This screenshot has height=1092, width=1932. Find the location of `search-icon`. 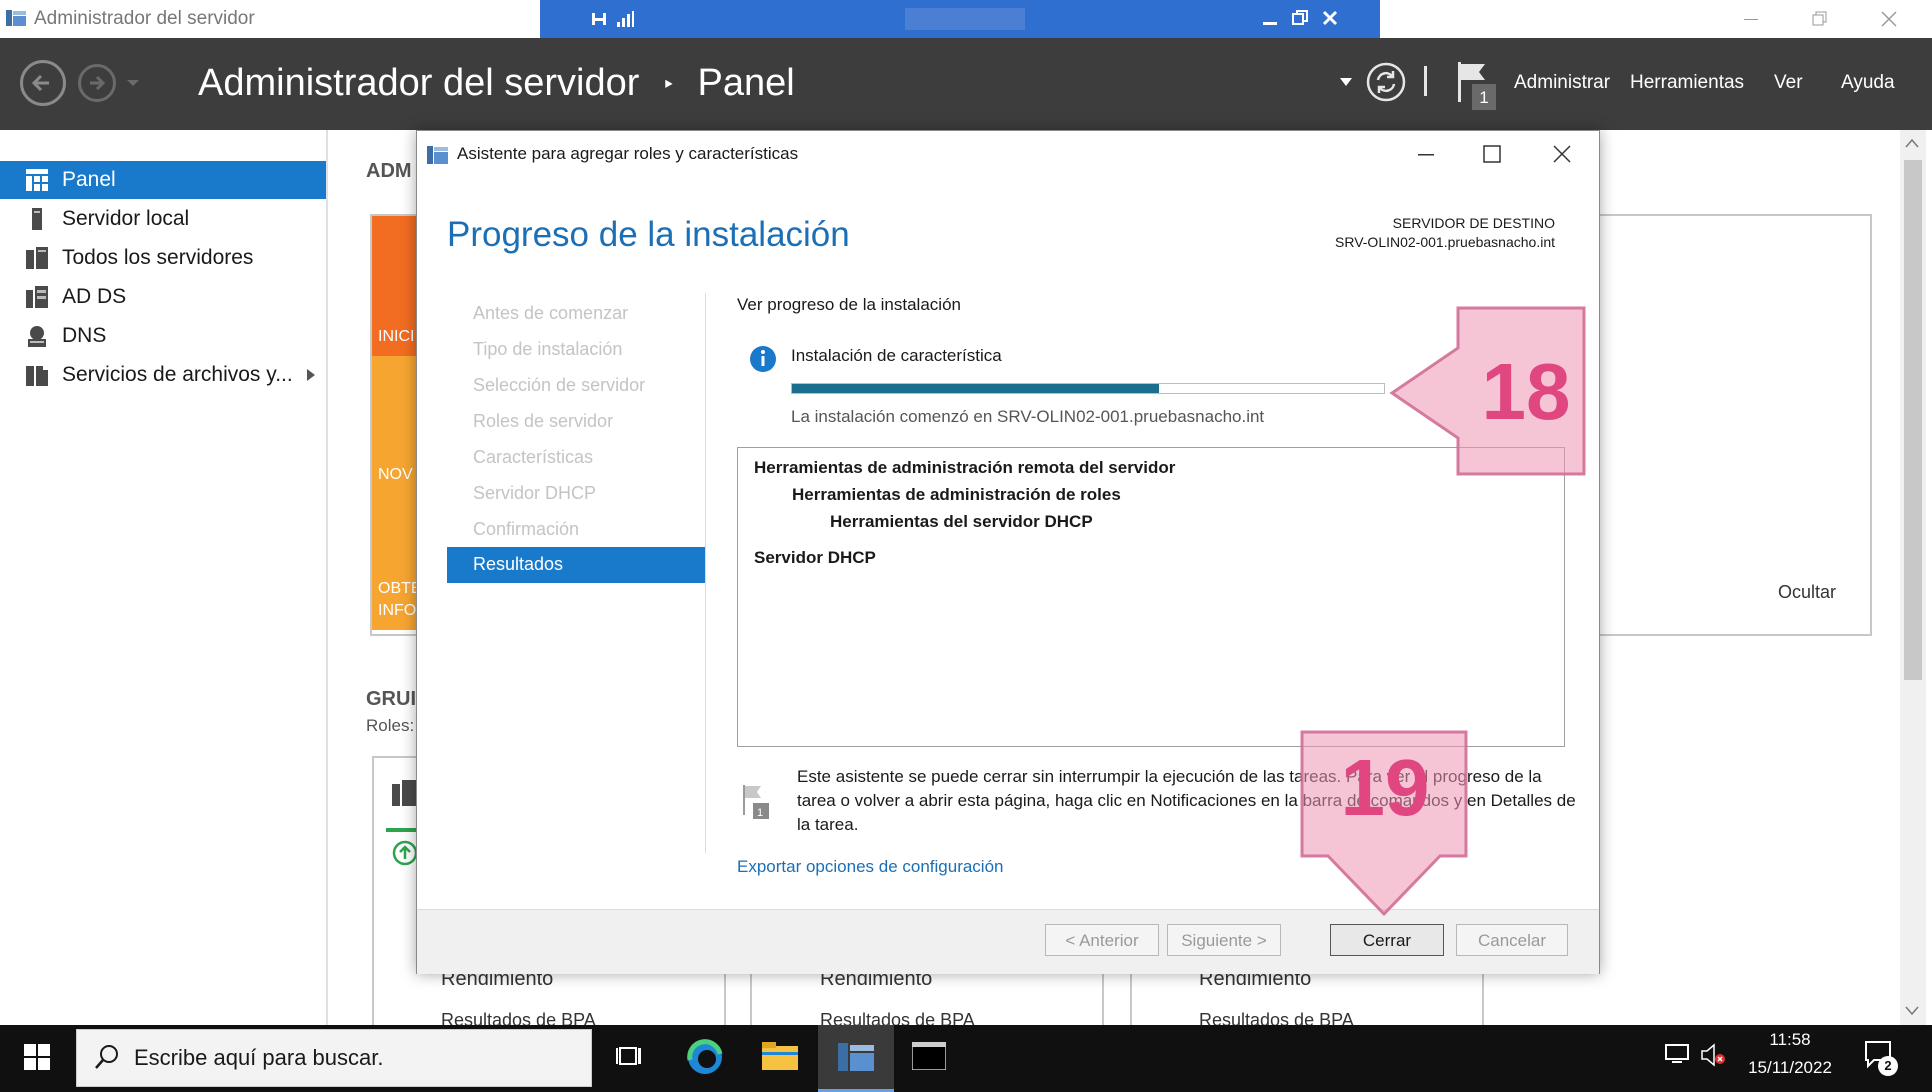

search-icon is located at coordinates (107, 1057).